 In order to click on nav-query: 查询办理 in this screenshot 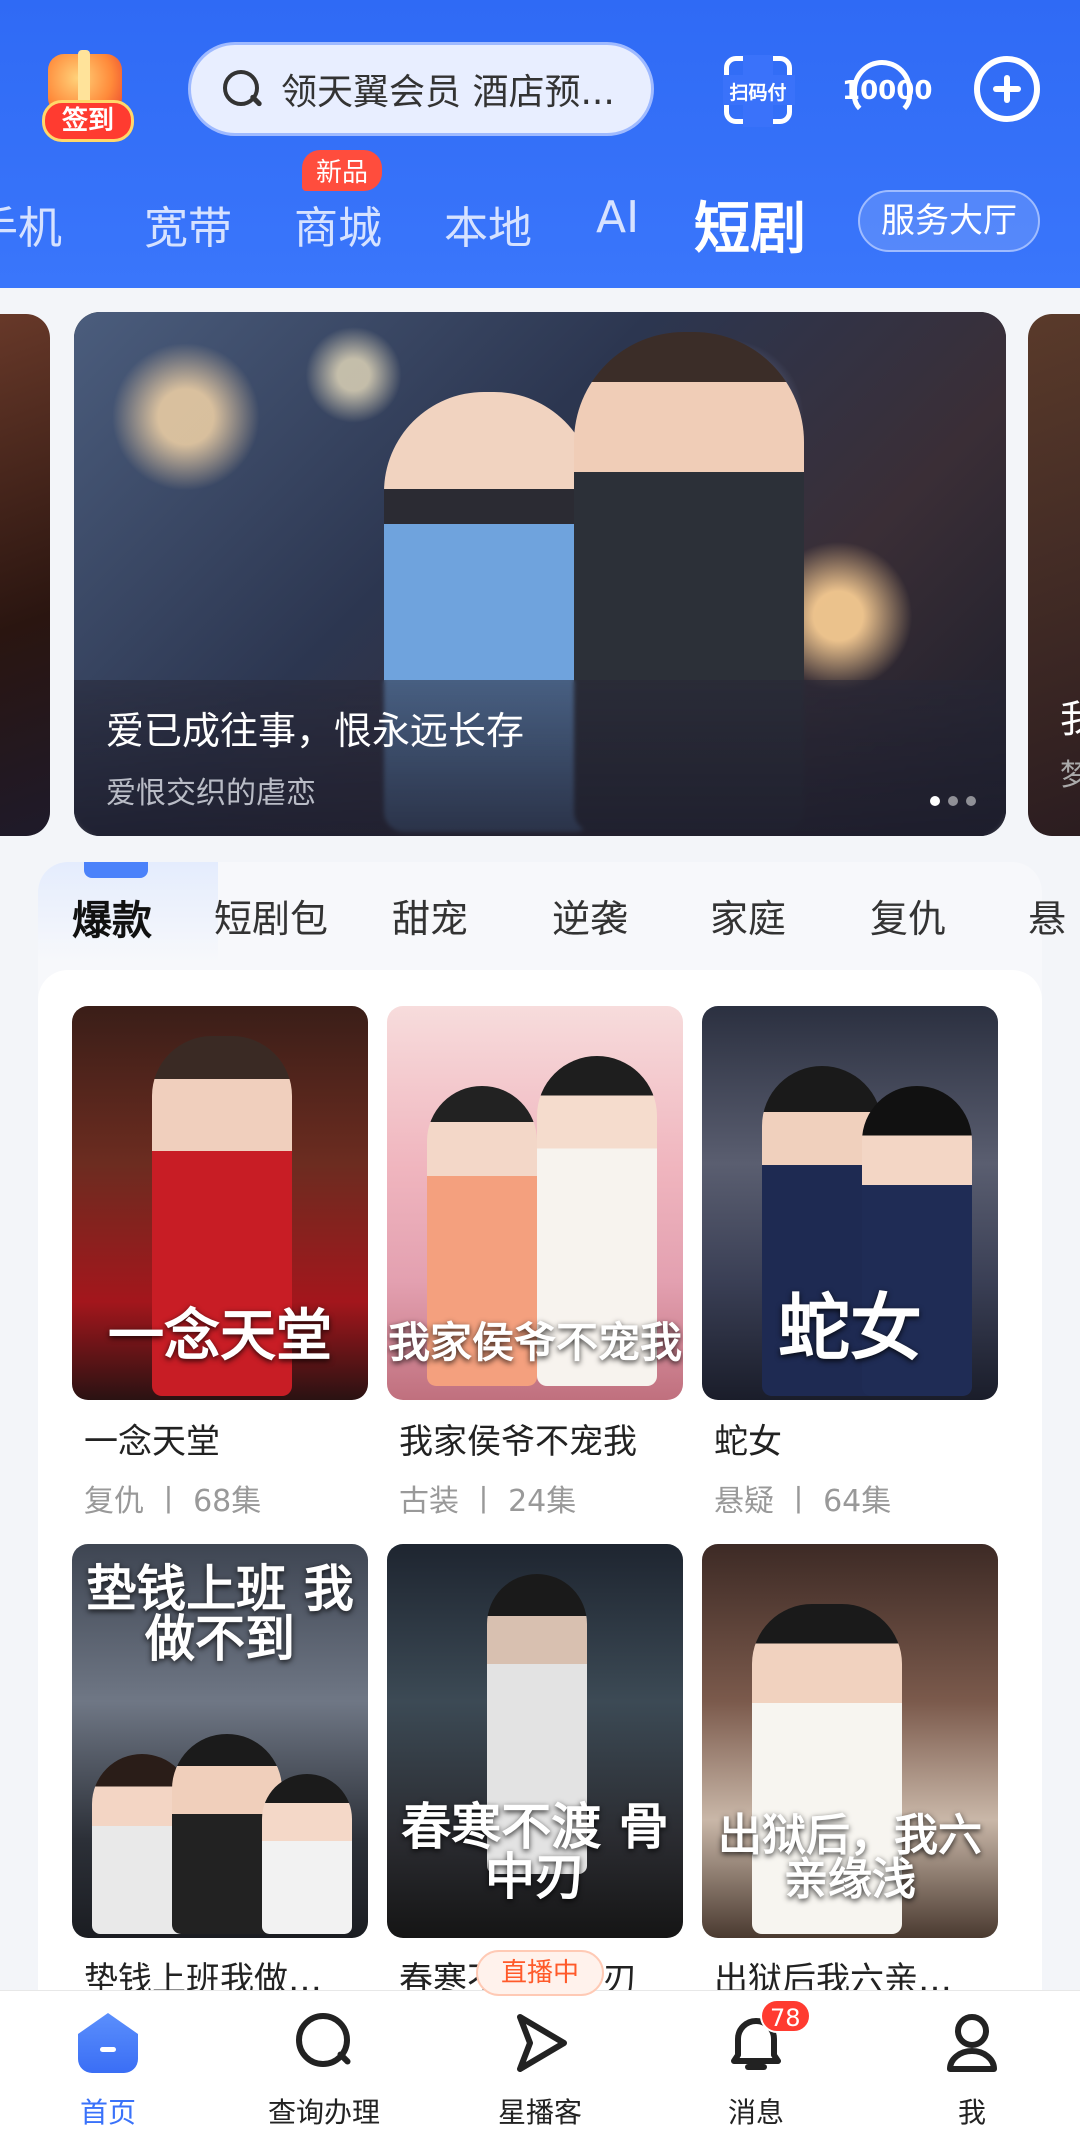, I will do `click(324, 2065)`.